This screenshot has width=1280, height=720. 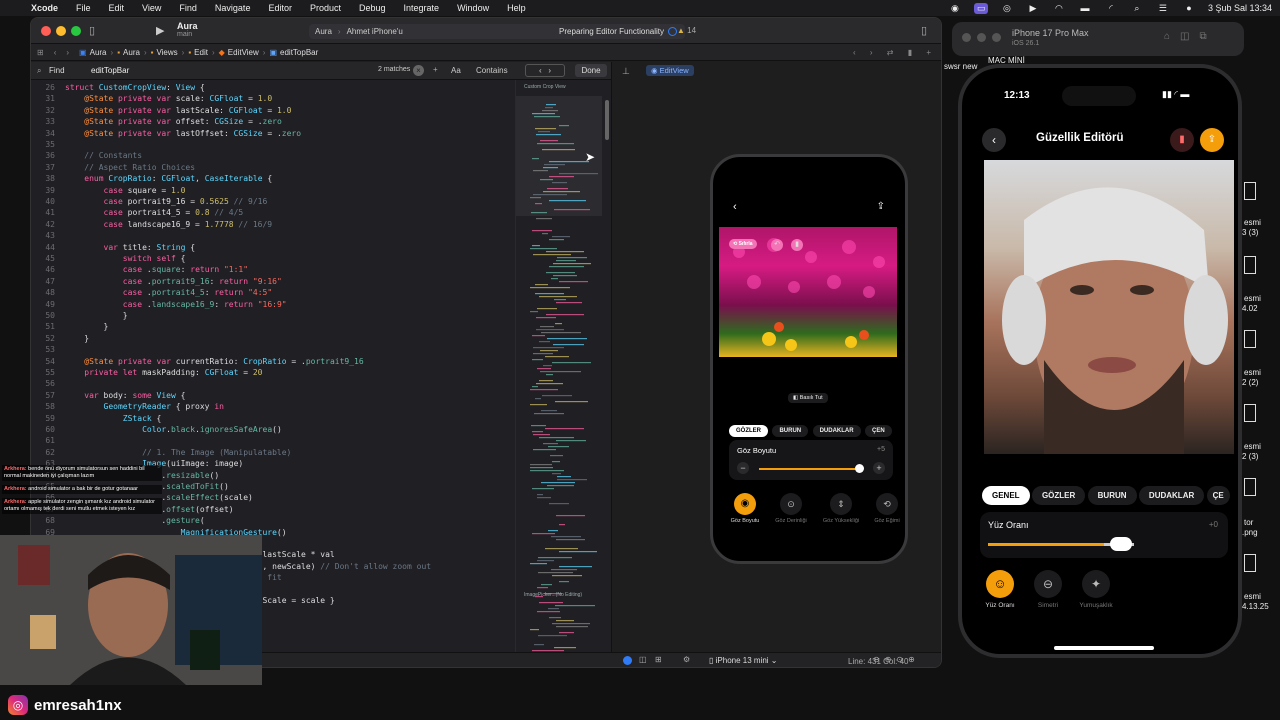 What do you see at coordinates (607, 120) in the screenshot?
I see `scrollbar` at bounding box center [607, 120].